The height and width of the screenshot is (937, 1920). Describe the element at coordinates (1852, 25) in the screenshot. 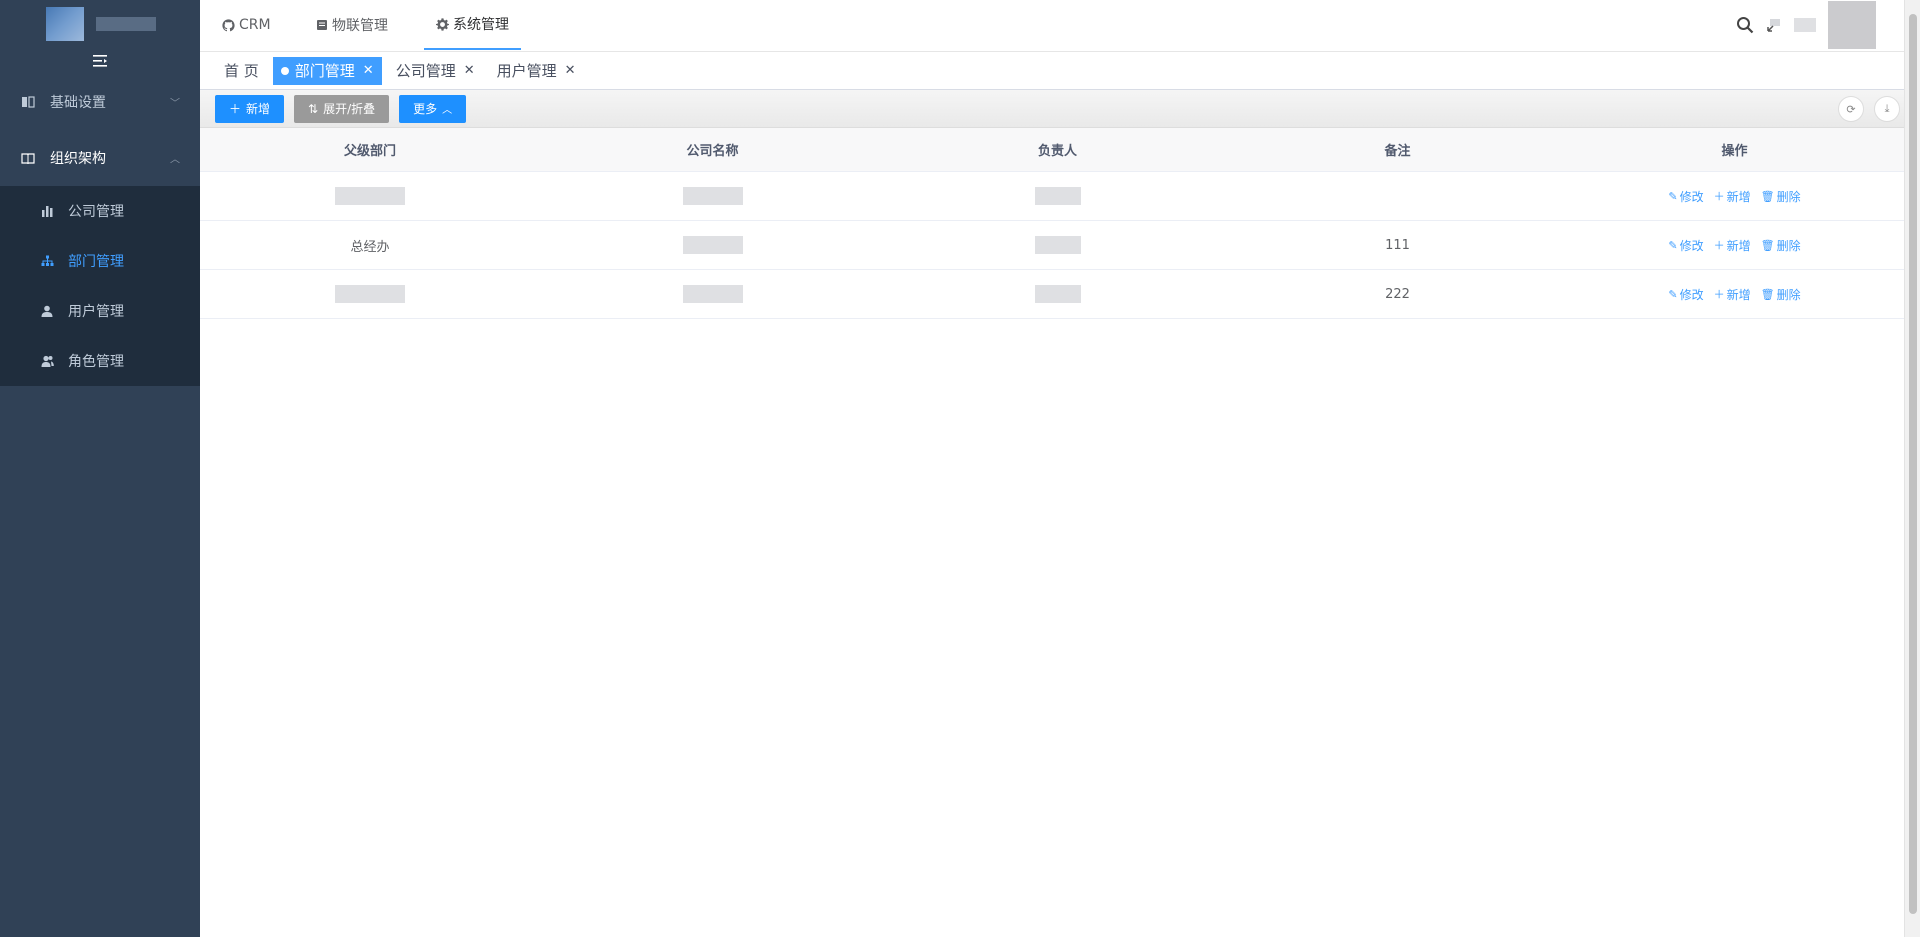

I see `avatar` at that location.